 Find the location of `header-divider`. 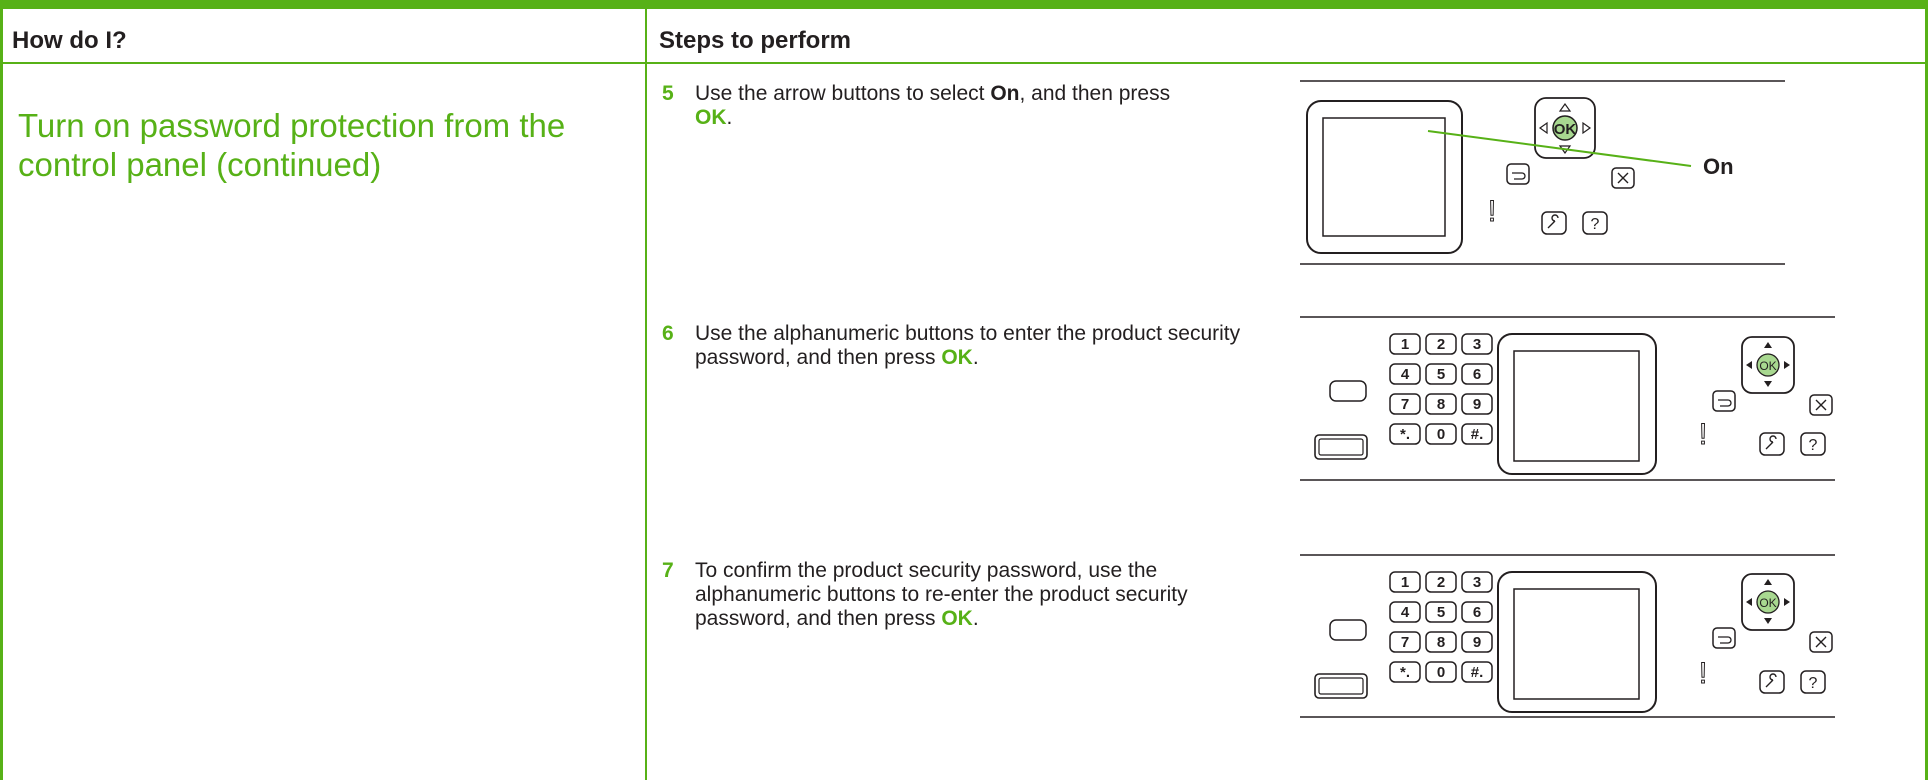

header-divider is located at coordinates (964, 63).